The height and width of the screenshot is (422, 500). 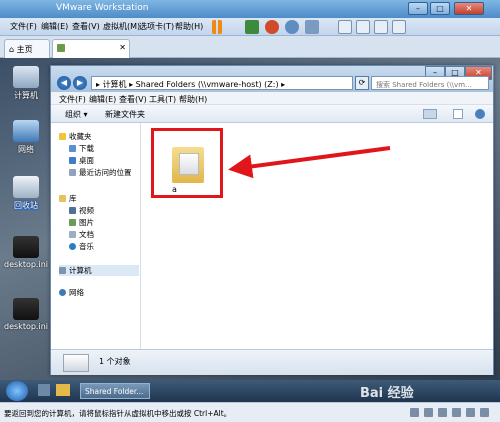 I want to click on network-adapter-icon, so click(x=442, y=412).